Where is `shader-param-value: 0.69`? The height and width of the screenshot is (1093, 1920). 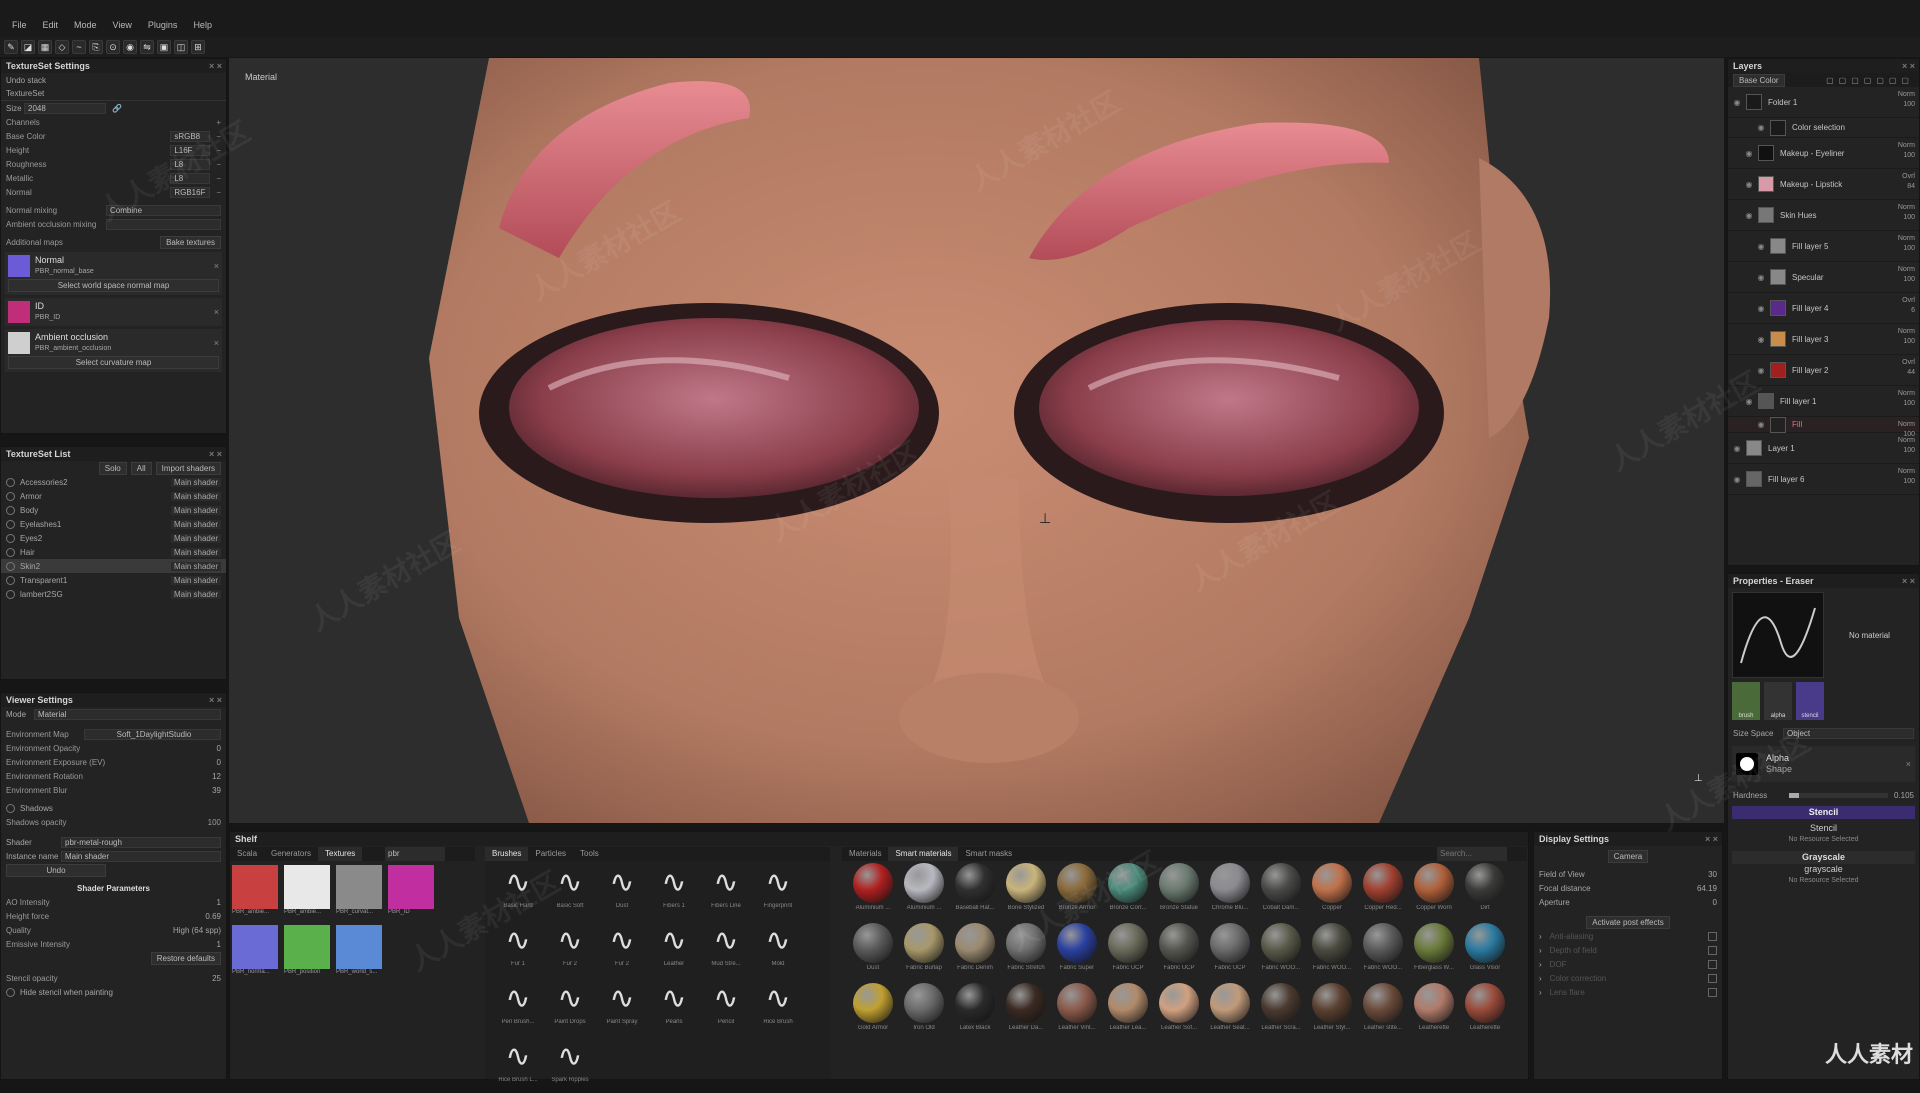
shader-param-value: 0.69 is located at coordinates (213, 916).